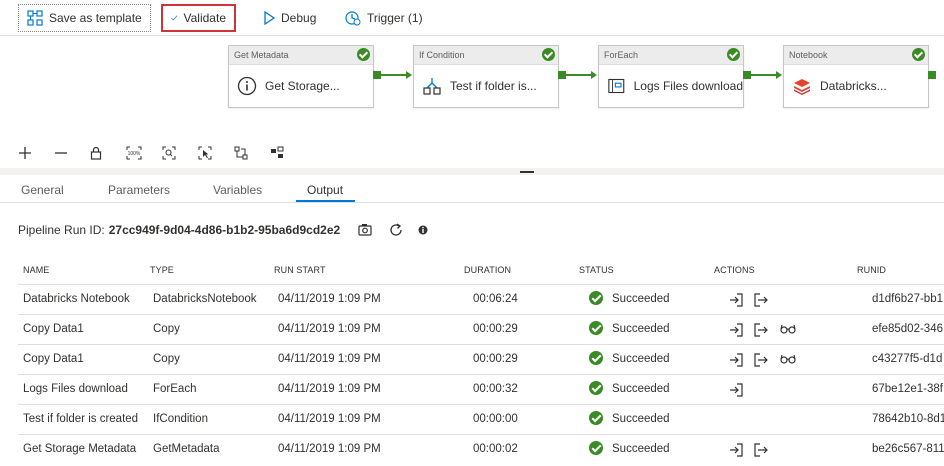  What do you see at coordinates (907, 299) in the screenshot?
I see `runid-cell: d1df6b27-bb1` at bounding box center [907, 299].